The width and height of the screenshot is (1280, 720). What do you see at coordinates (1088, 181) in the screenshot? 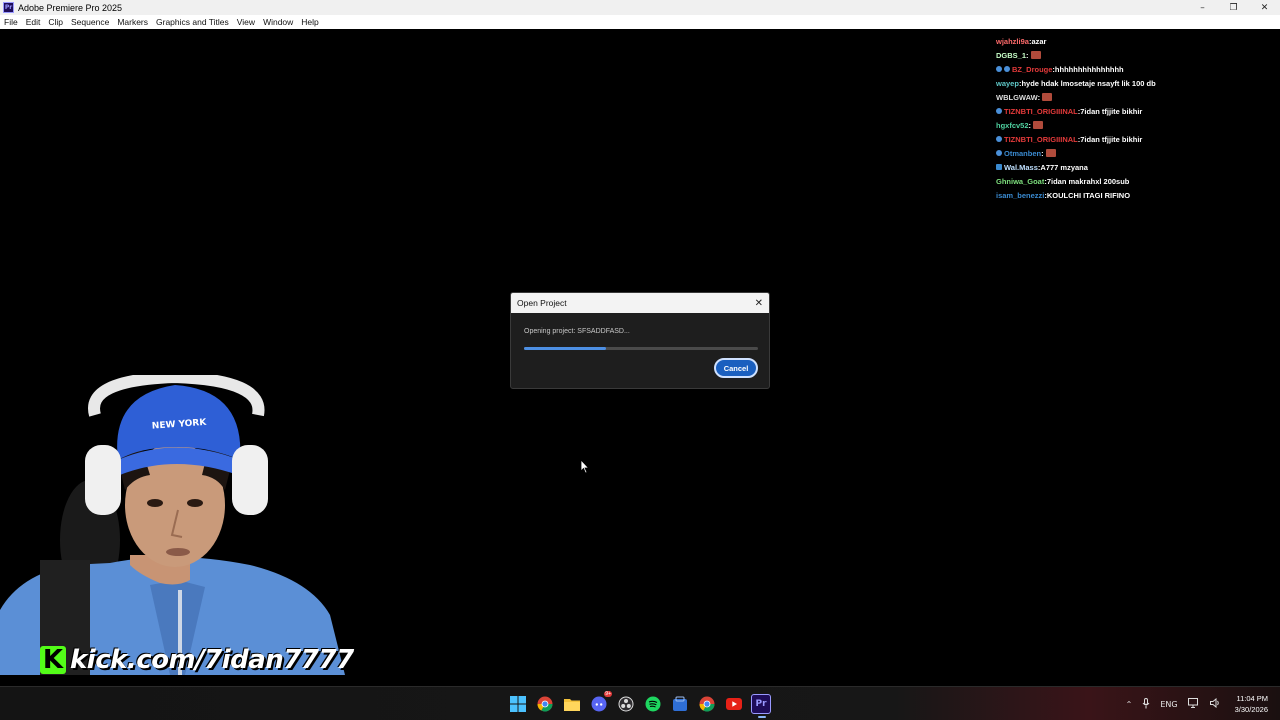
I see `chat-message: 7idan makrahxl 200sub` at bounding box center [1088, 181].